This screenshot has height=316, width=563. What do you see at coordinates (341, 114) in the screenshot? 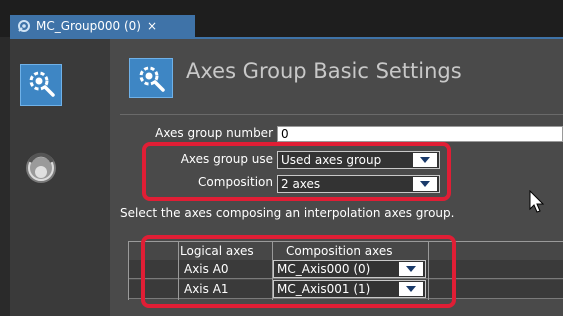
I see `header-divider` at bounding box center [341, 114].